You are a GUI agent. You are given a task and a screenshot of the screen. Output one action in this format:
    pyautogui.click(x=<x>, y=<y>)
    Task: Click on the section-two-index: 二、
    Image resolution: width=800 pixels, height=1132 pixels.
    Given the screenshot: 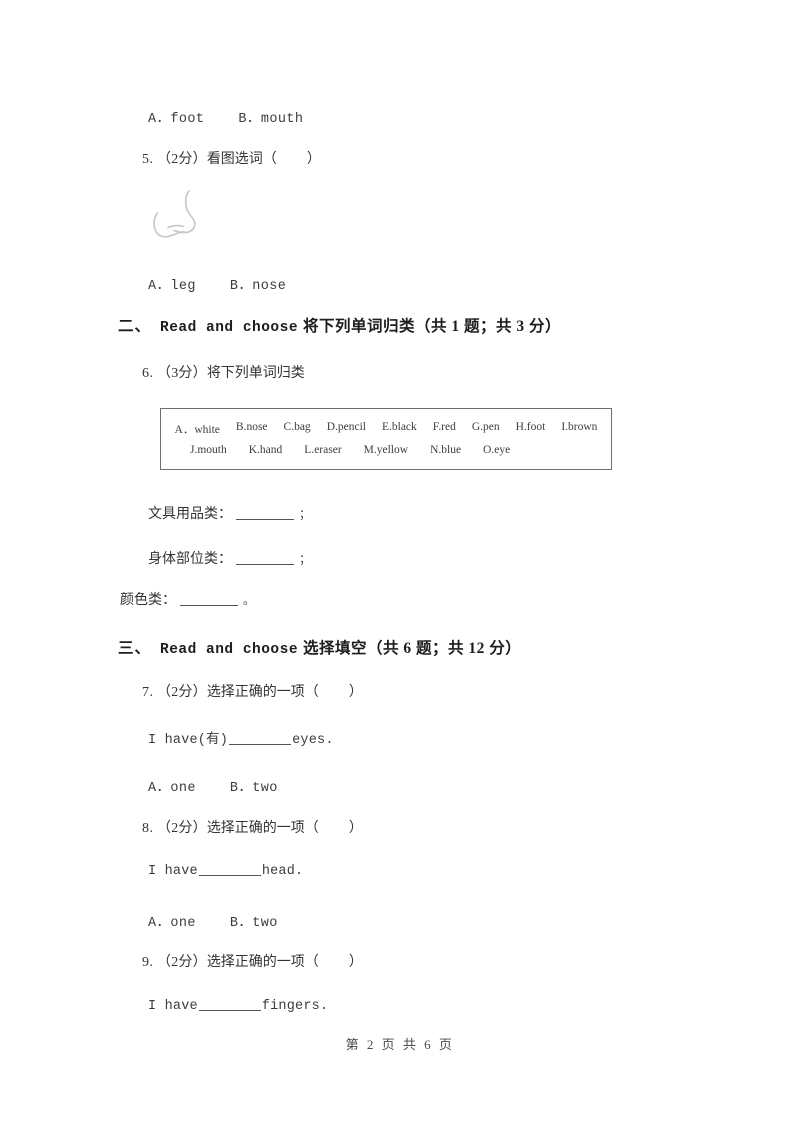 What is the action you would take?
    pyautogui.click(x=135, y=326)
    